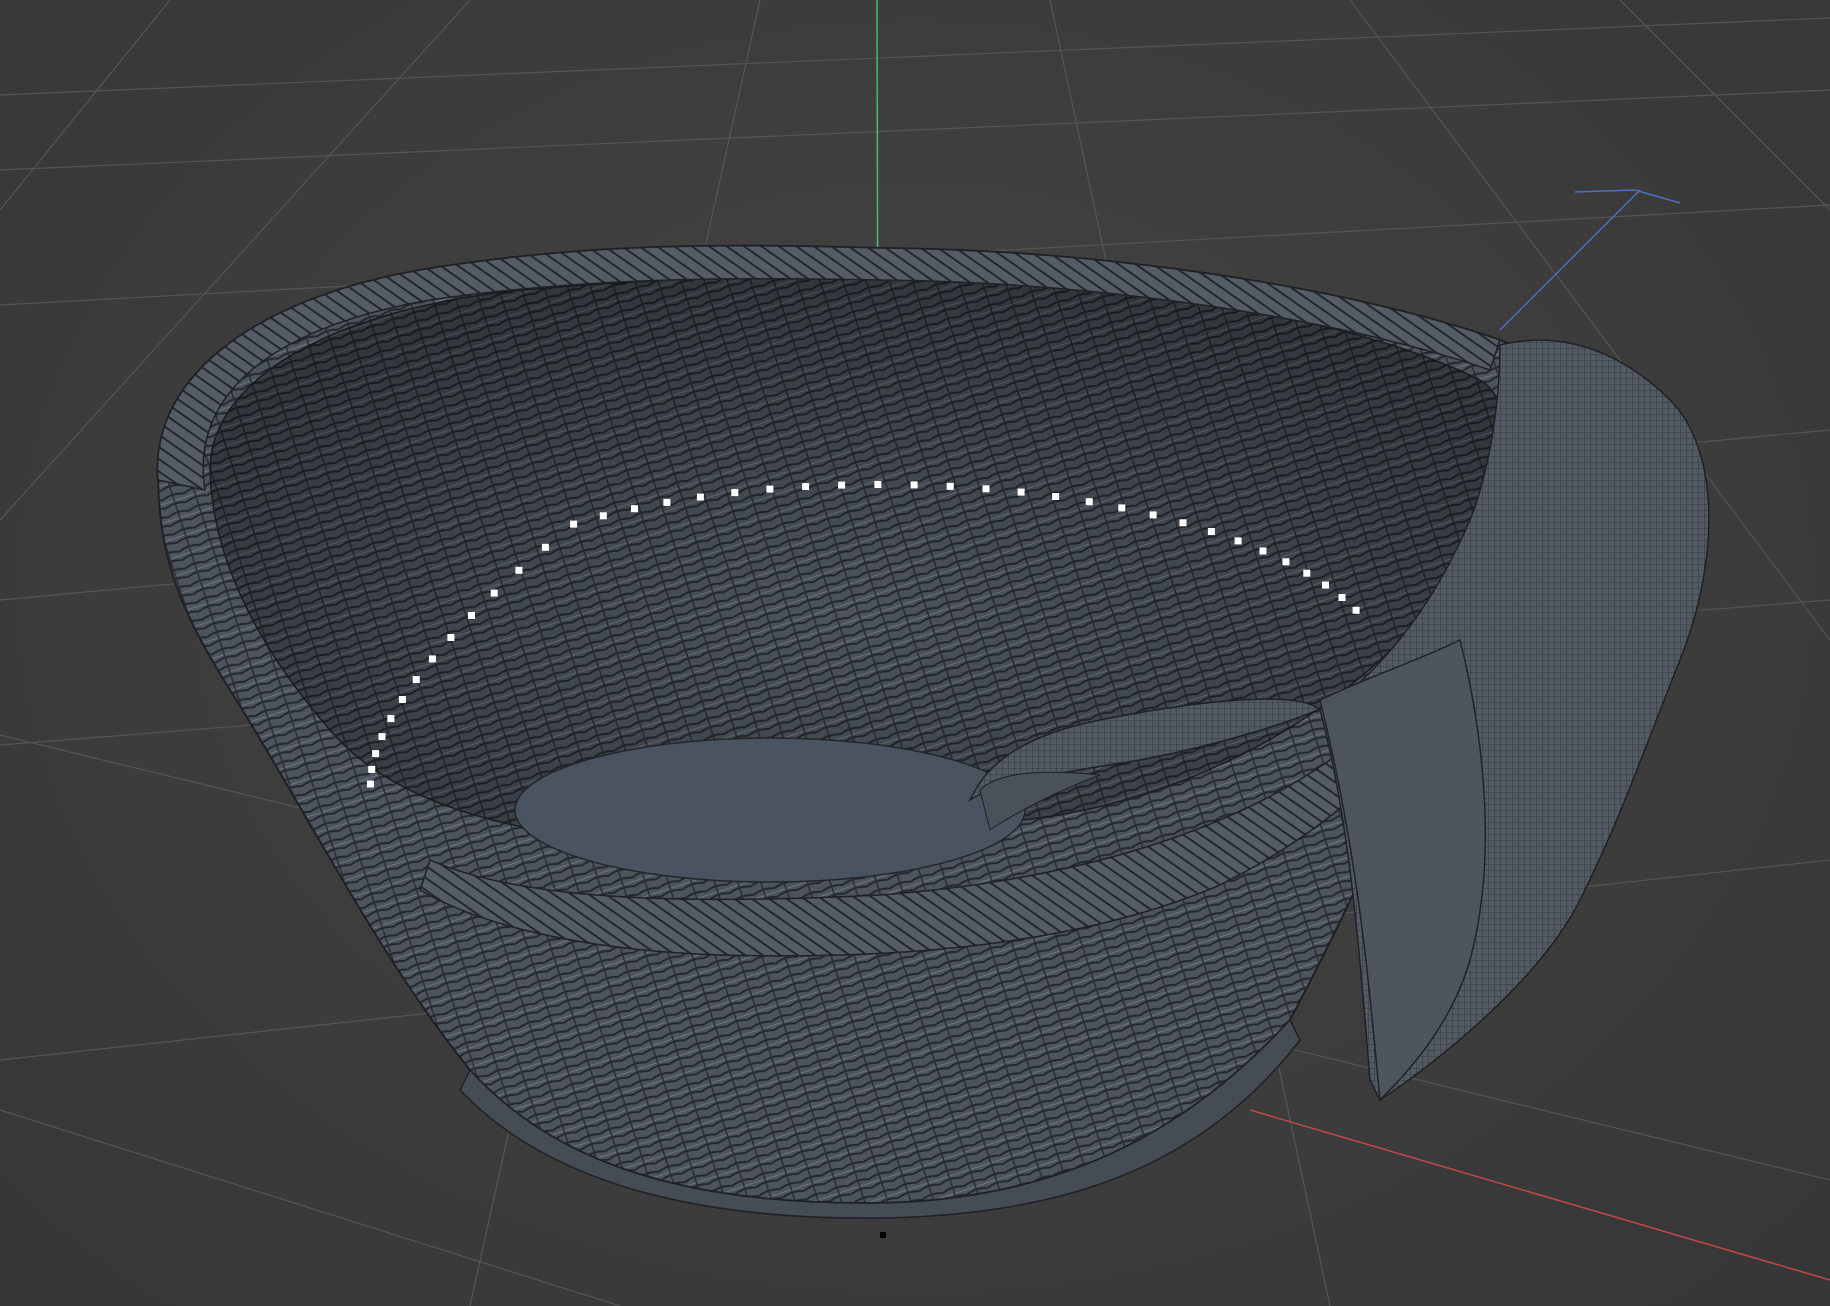  Describe the element at coordinates (770, 810) in the screenshot. I see `basket-floor` at that location.